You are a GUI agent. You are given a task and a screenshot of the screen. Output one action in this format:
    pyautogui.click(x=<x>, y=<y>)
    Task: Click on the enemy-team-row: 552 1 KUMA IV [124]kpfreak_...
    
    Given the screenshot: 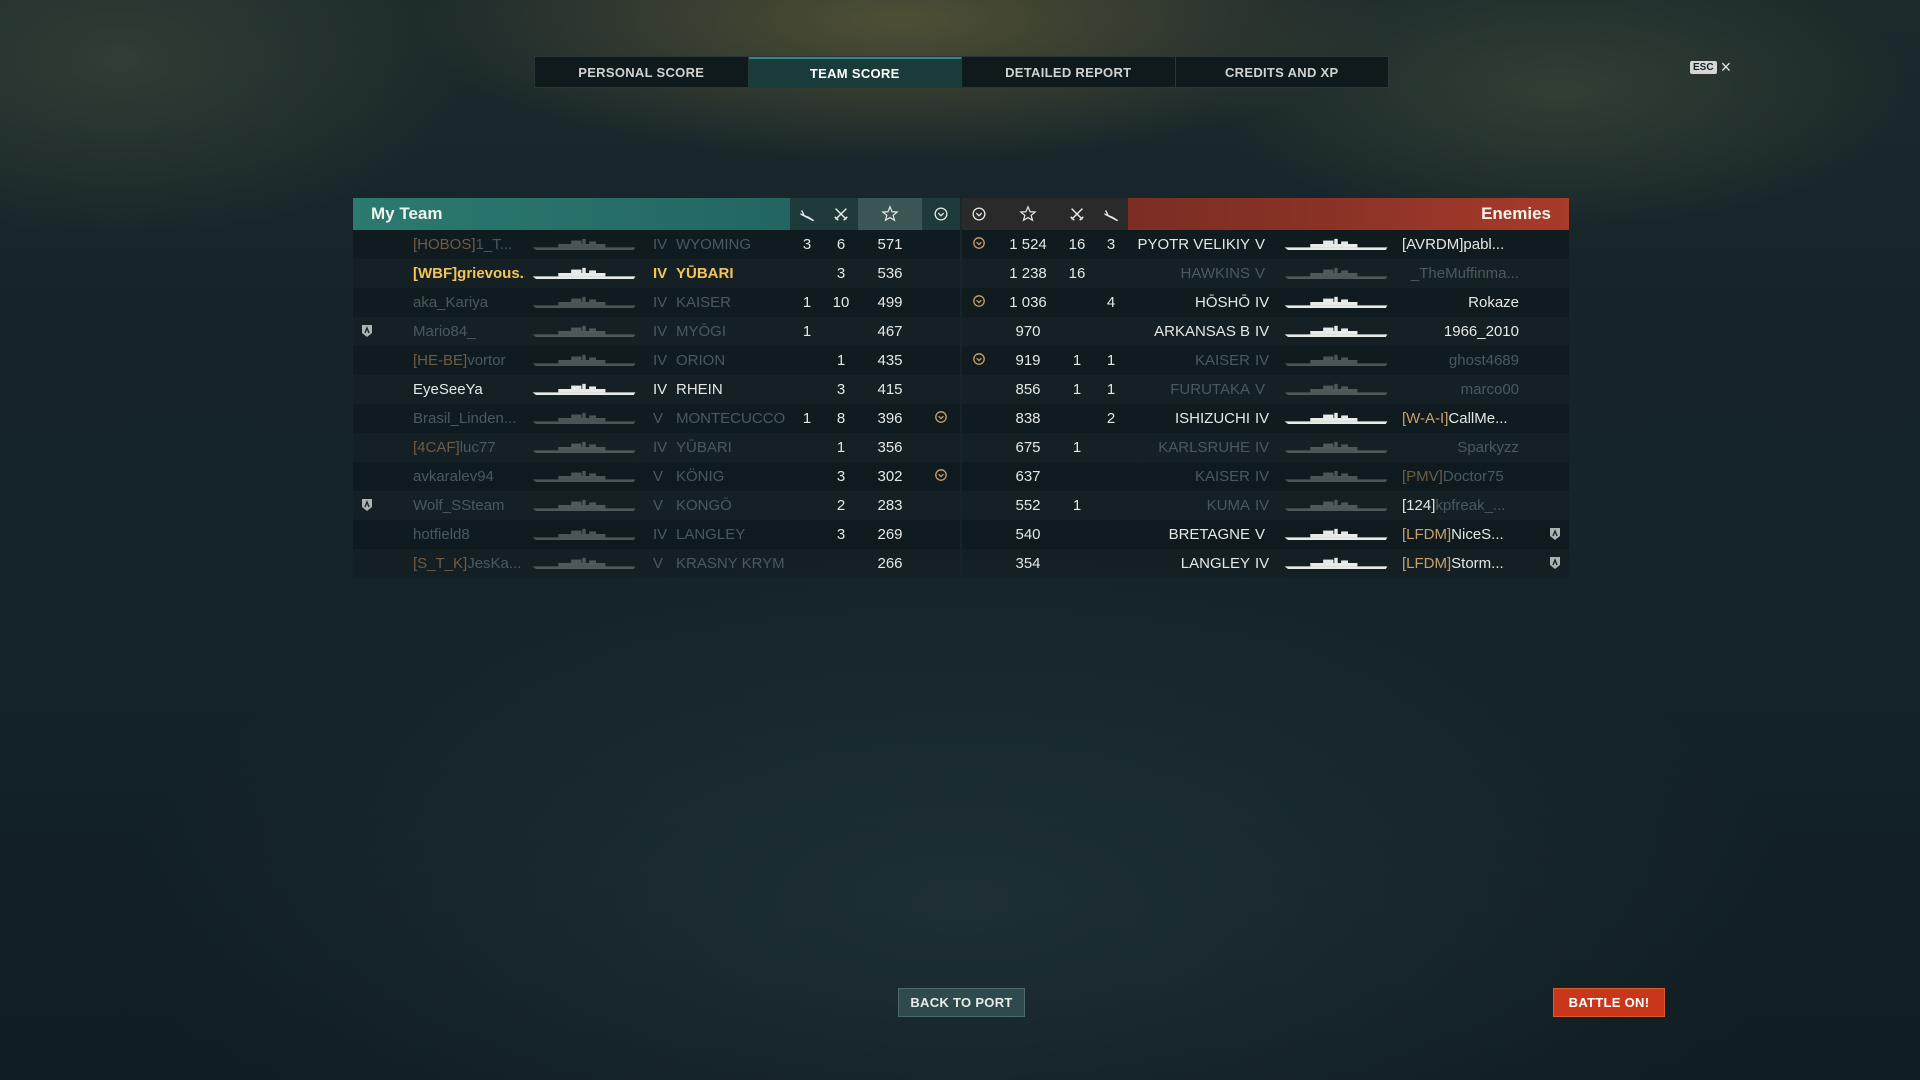 What is the action you would take?
    pyautogui.click(x=1265, y=505)
    